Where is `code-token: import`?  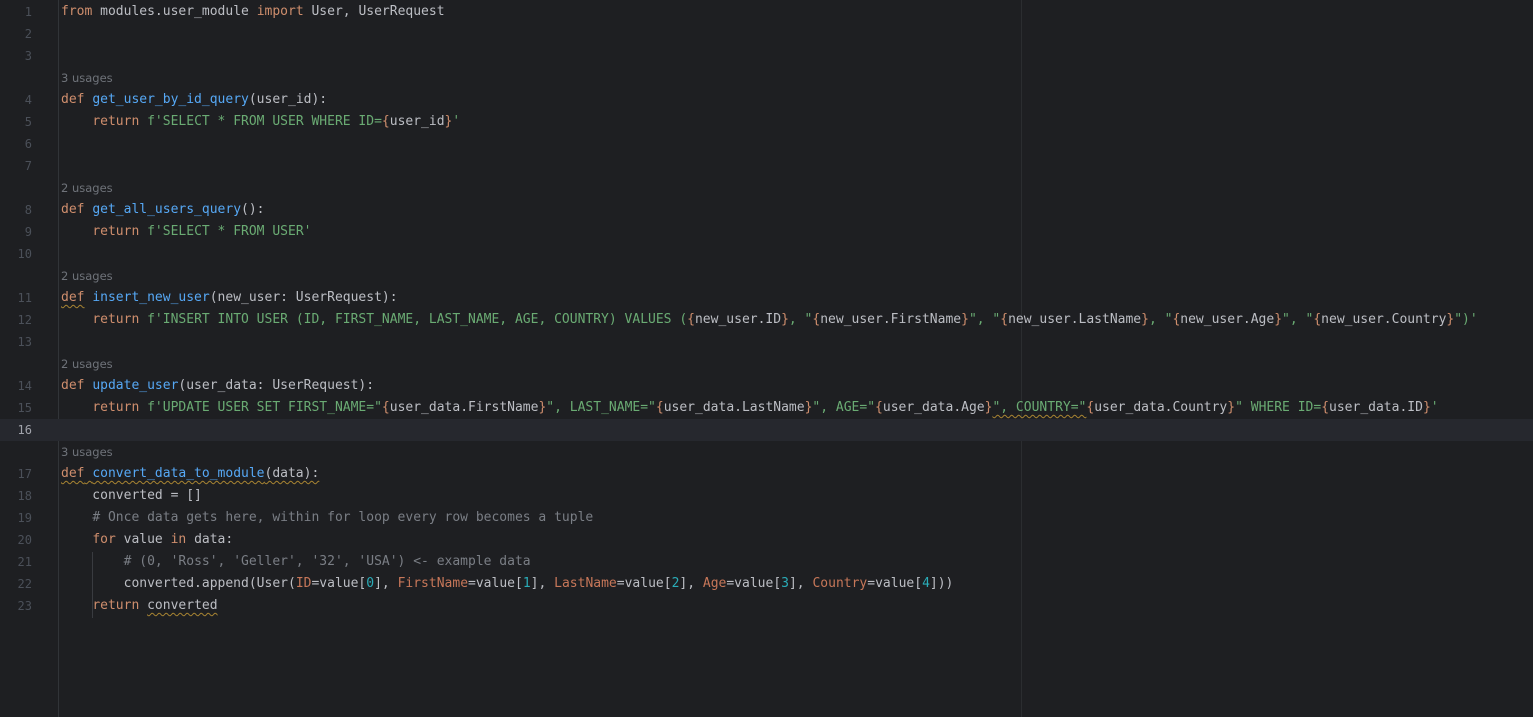
code-token: import is located at coordinates (280, 11).